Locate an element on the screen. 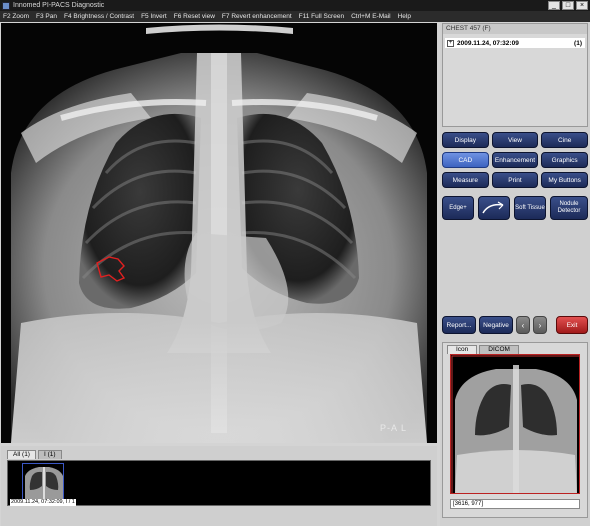  study-header: CHEST 457 (F) is located at coordinates (515, 29).